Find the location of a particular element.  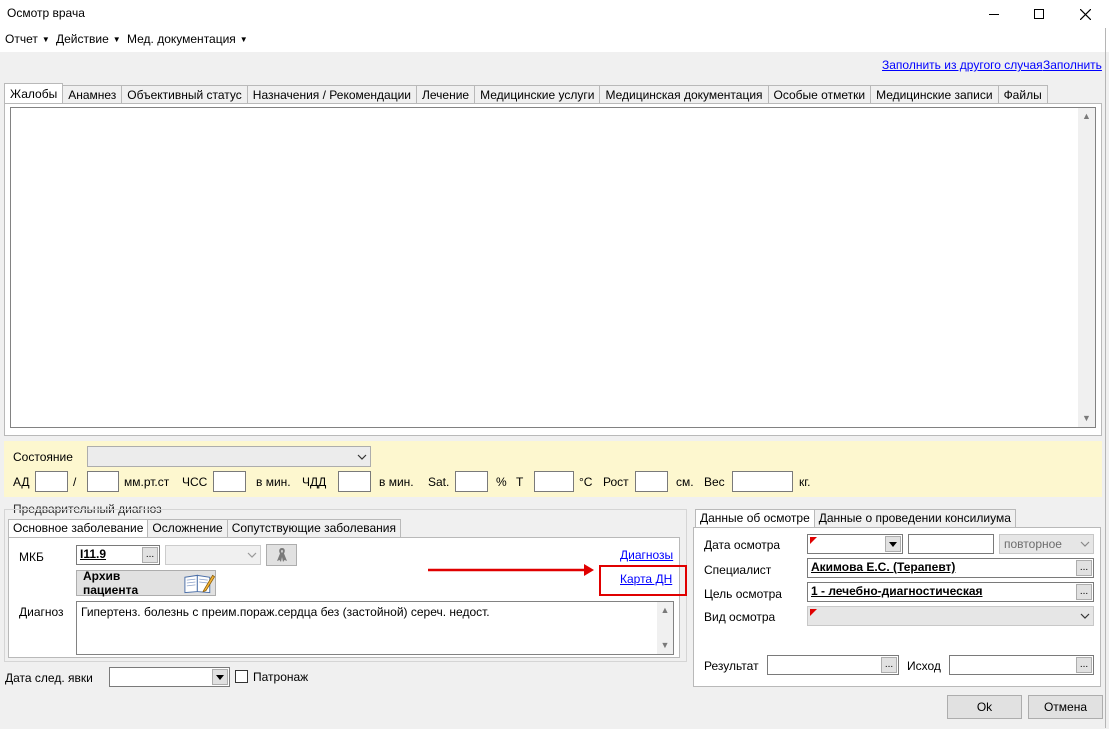

hr-input is located at coordinates (229, 481).